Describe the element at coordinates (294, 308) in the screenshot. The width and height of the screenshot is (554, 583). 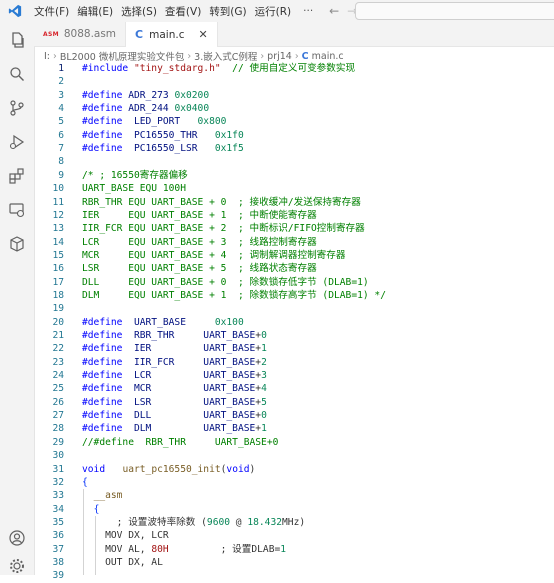
I see `code-line: 19` at that location.